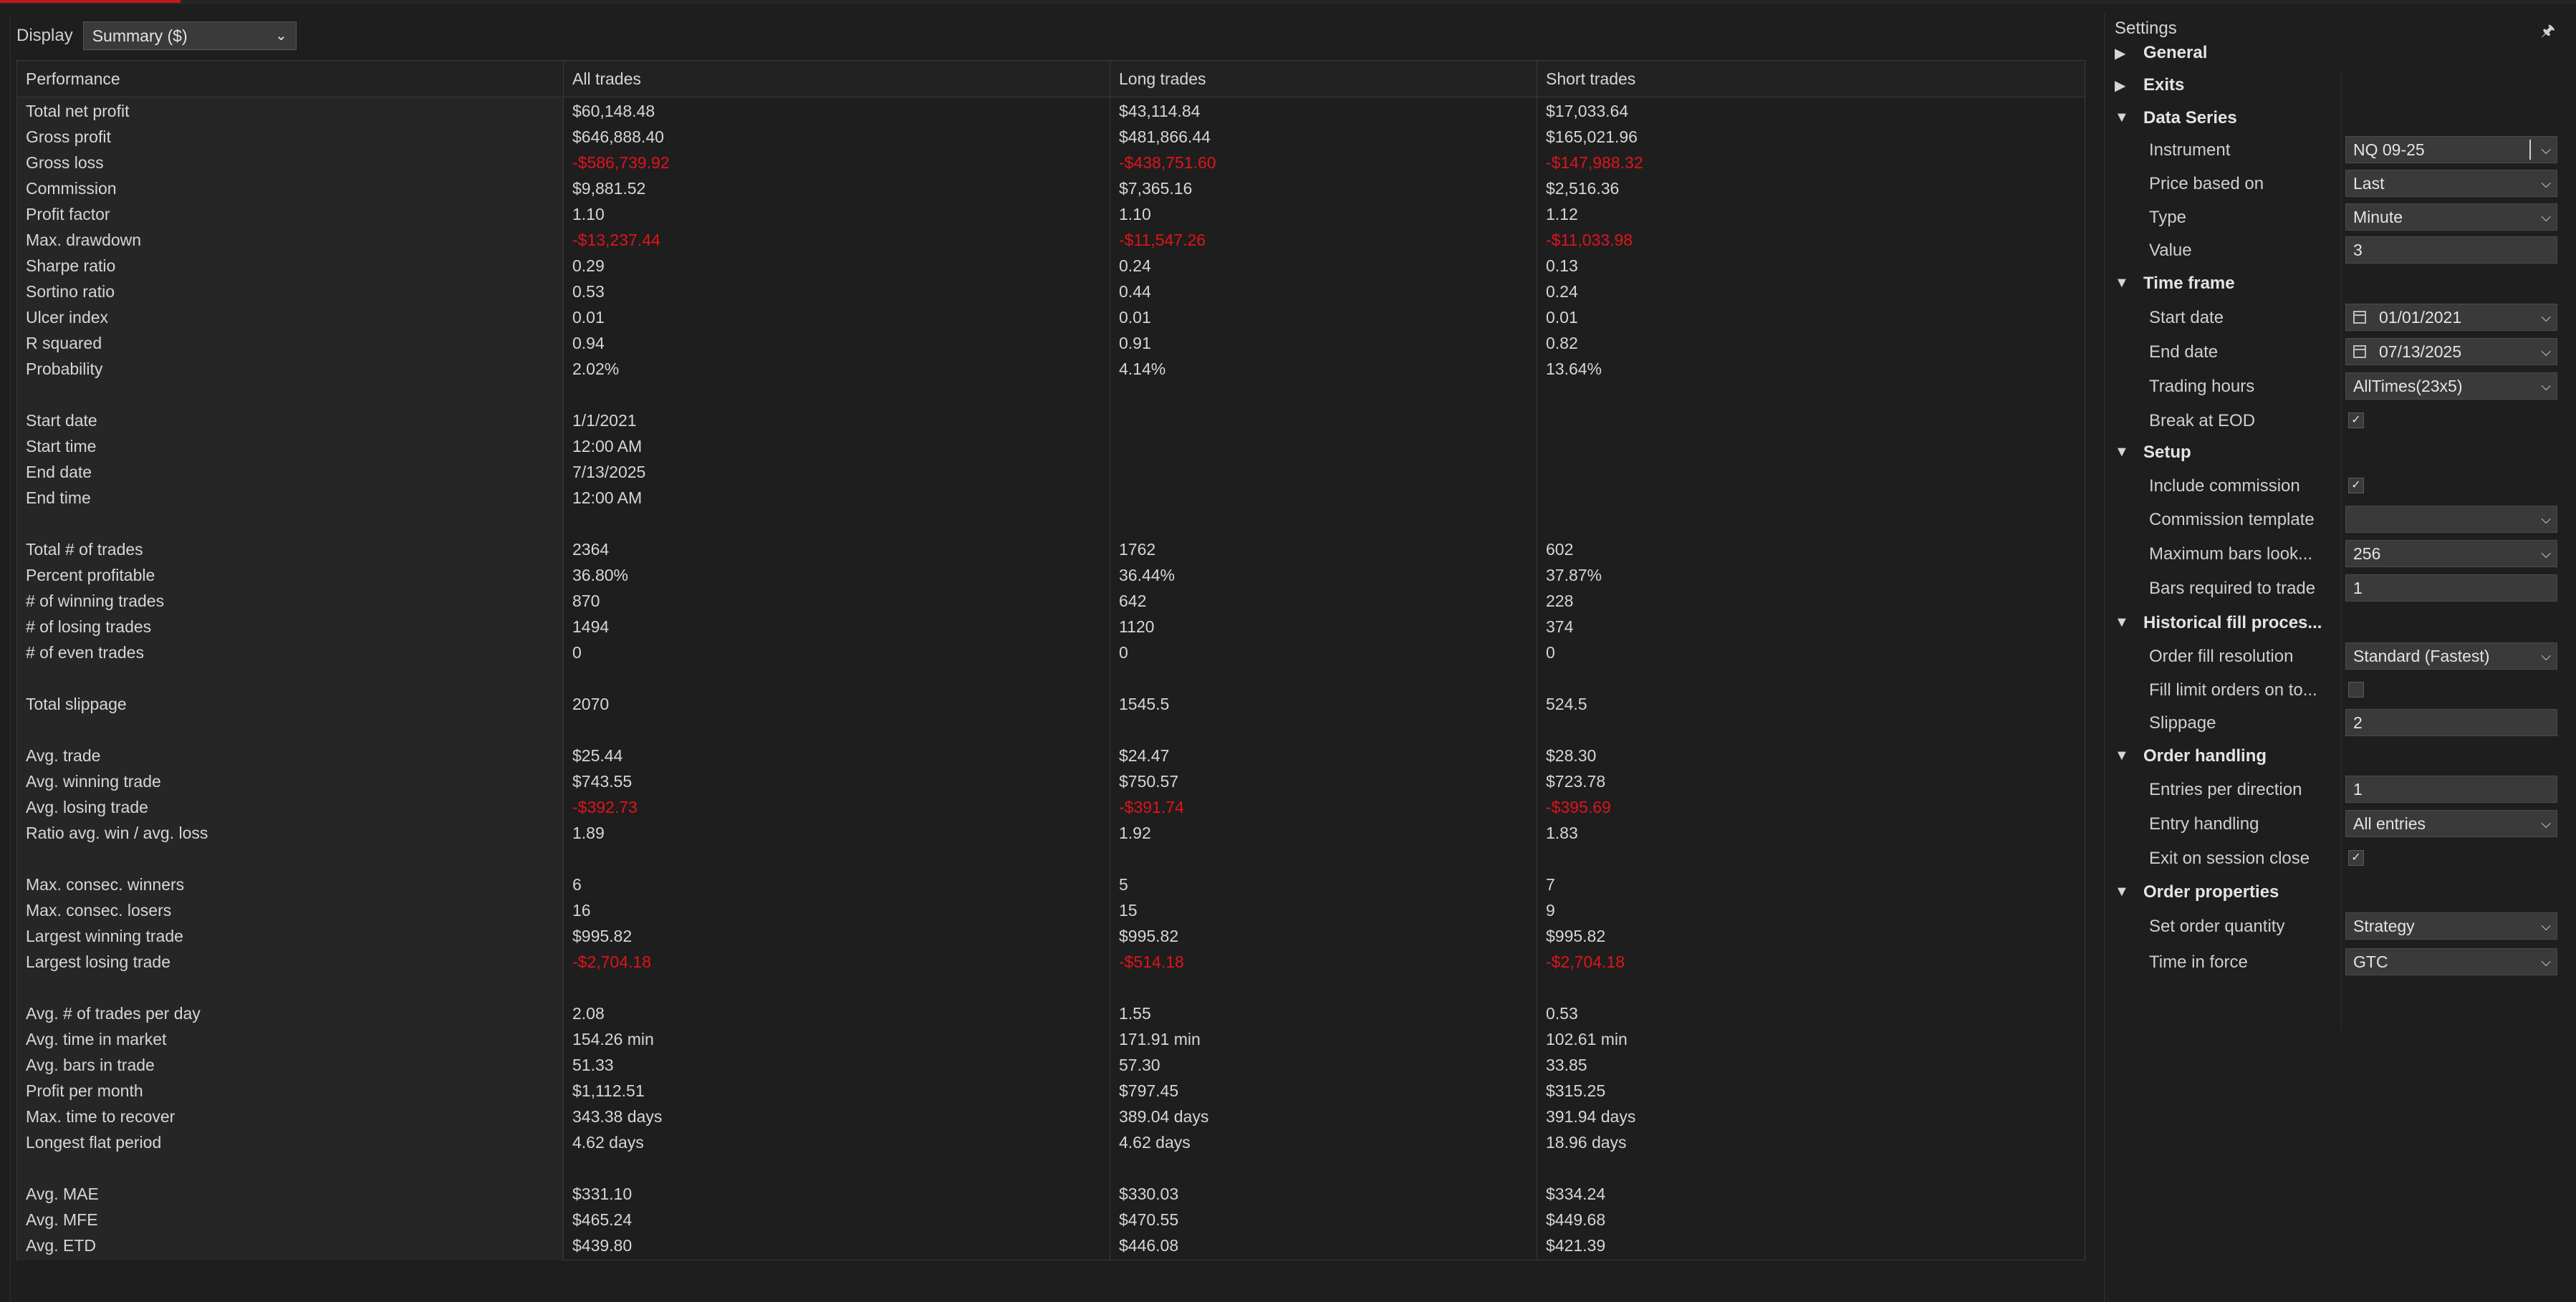  What do you see at coordinates (290, 79) in the screenshot?
I see `column-header-performance: Performance` at bounding box center [290, 79].